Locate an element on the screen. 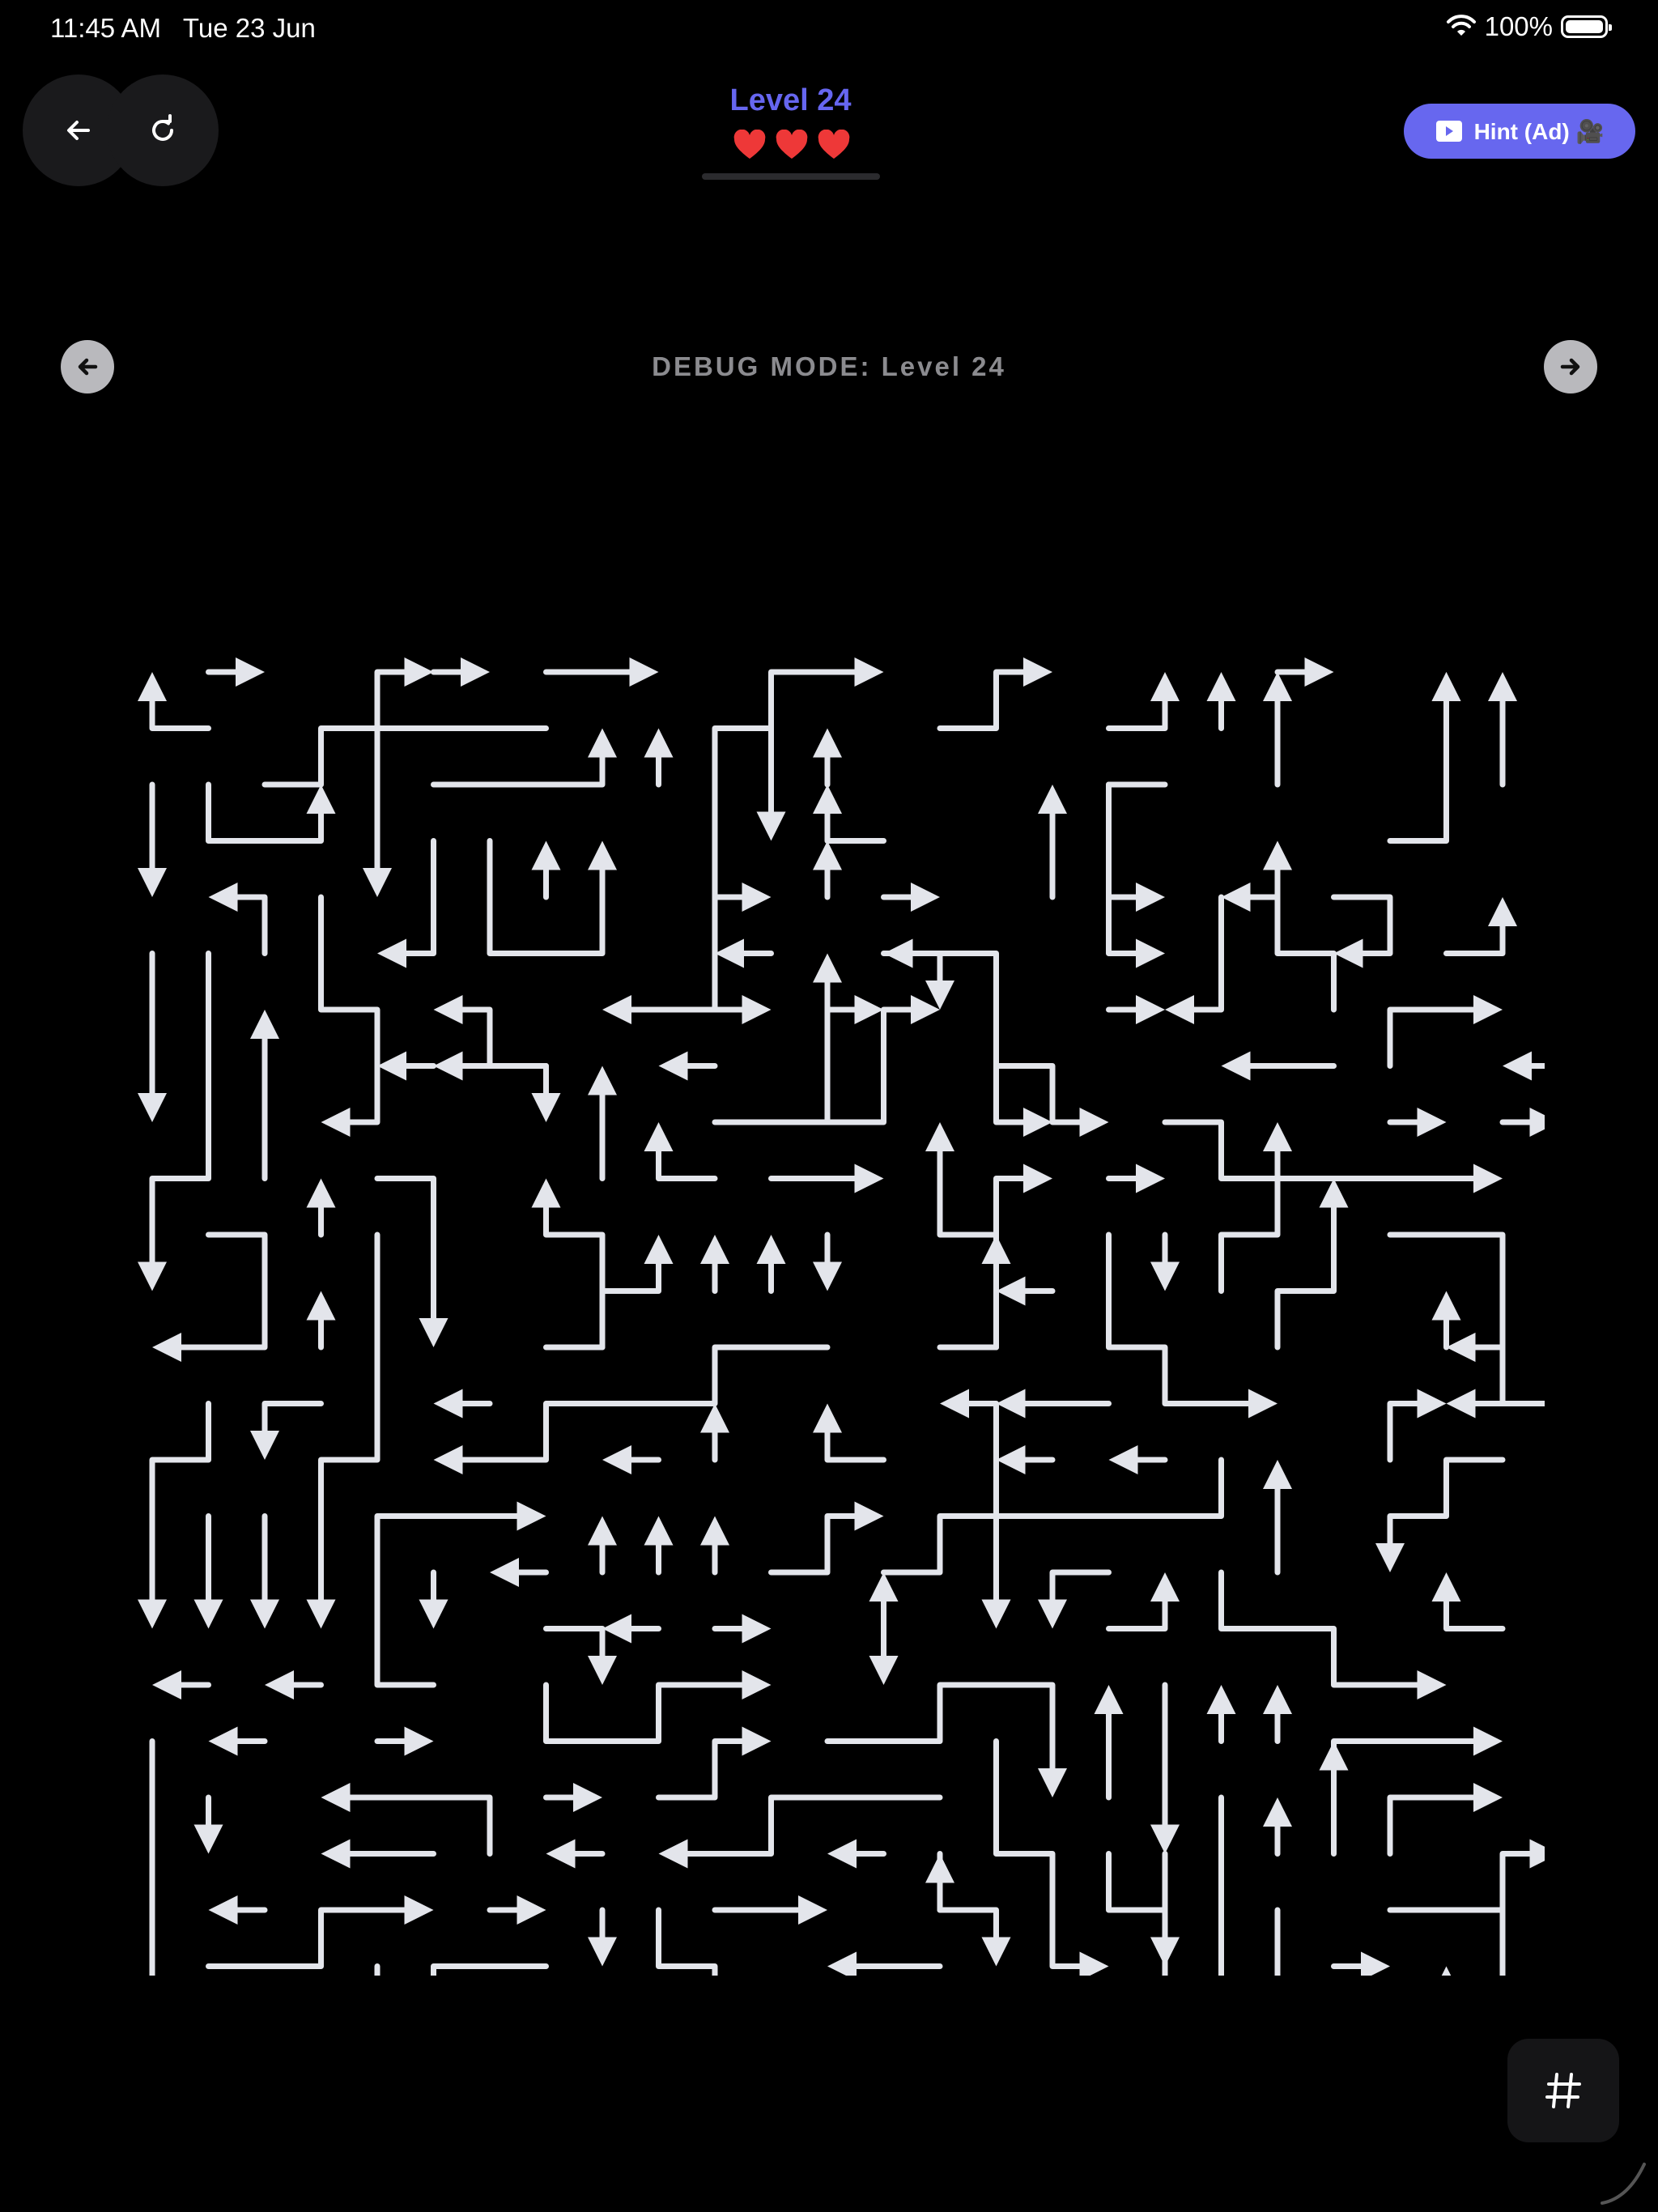  hint-ad-button: Hint (Ad) 🎥 is located at coordinates (1519, 132).